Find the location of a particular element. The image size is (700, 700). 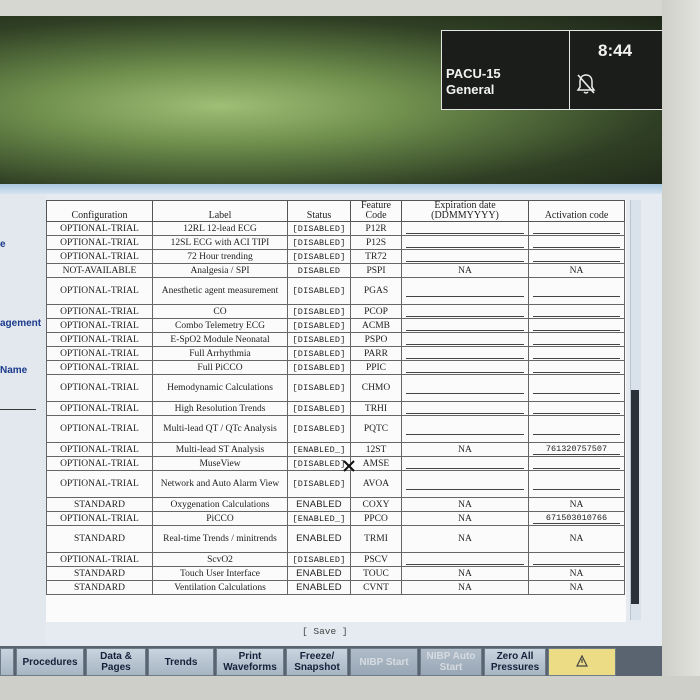

label-cell: MuseView is located at coordinates (220, 463).